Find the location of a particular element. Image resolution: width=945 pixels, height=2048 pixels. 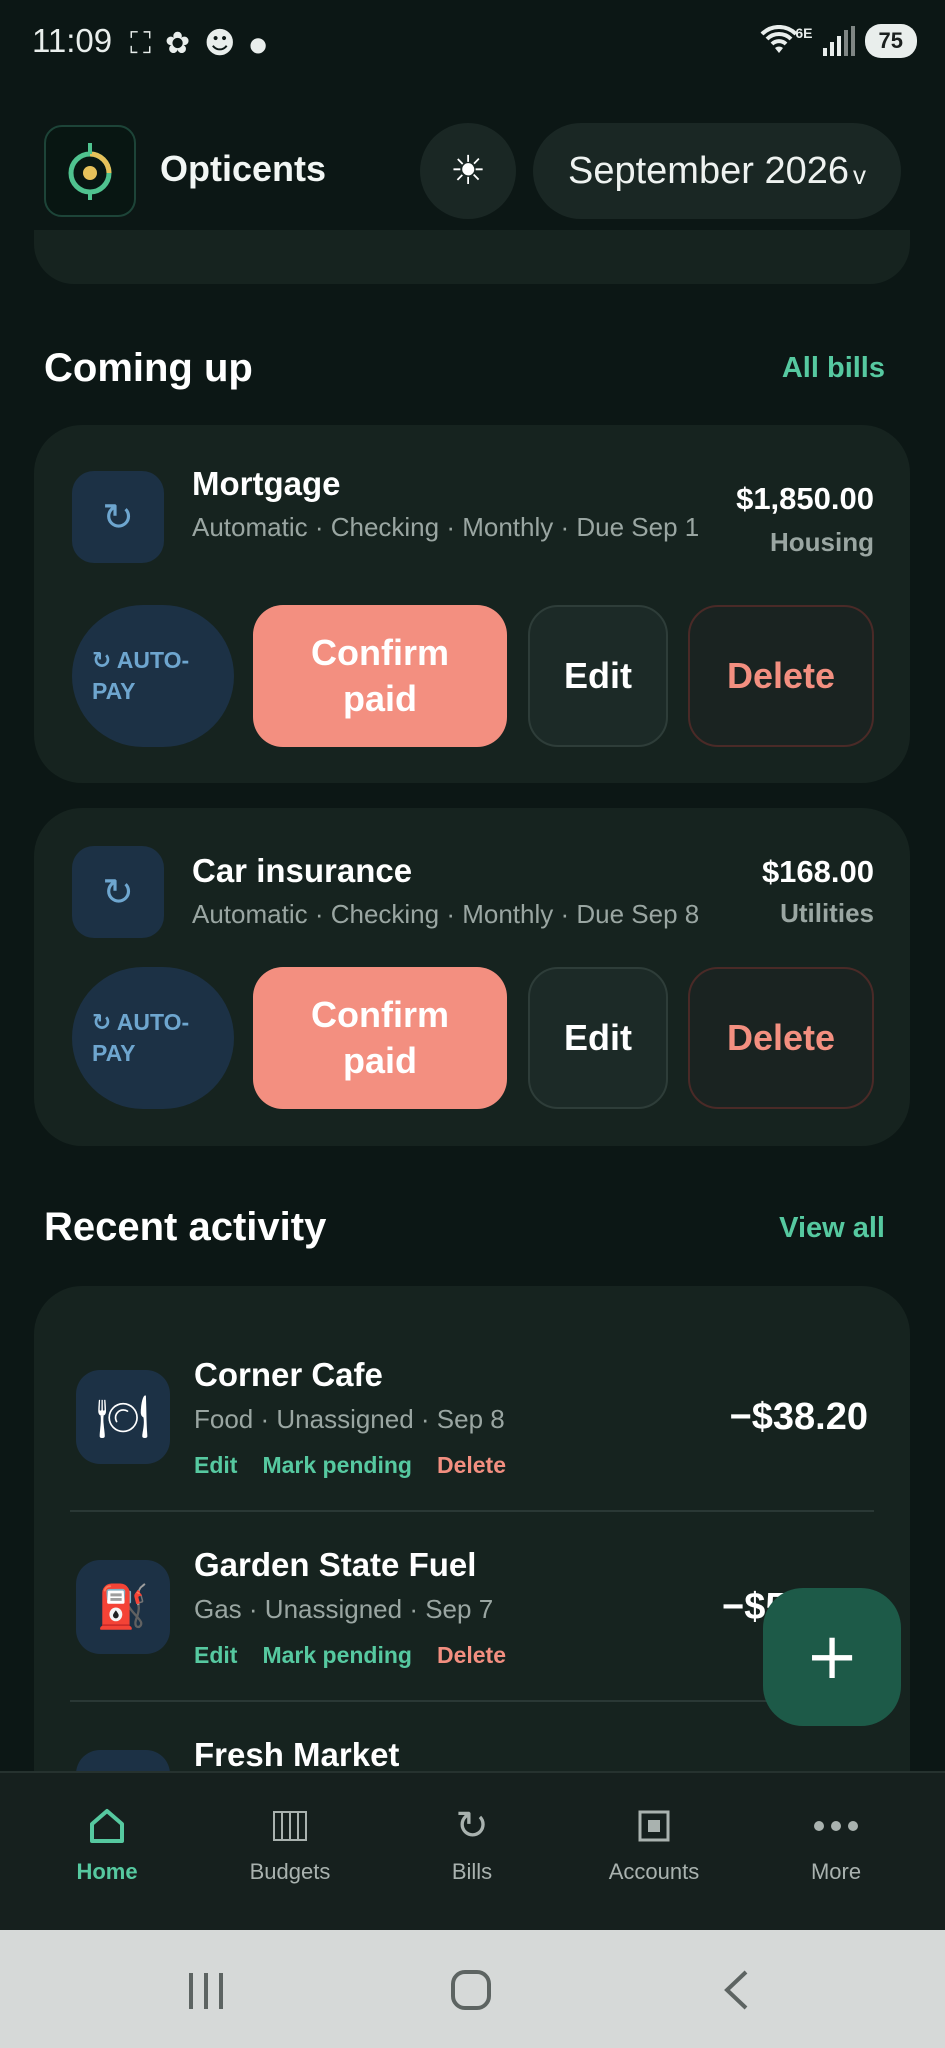

view-all-link: View all is located at coordinates (832, 1228).